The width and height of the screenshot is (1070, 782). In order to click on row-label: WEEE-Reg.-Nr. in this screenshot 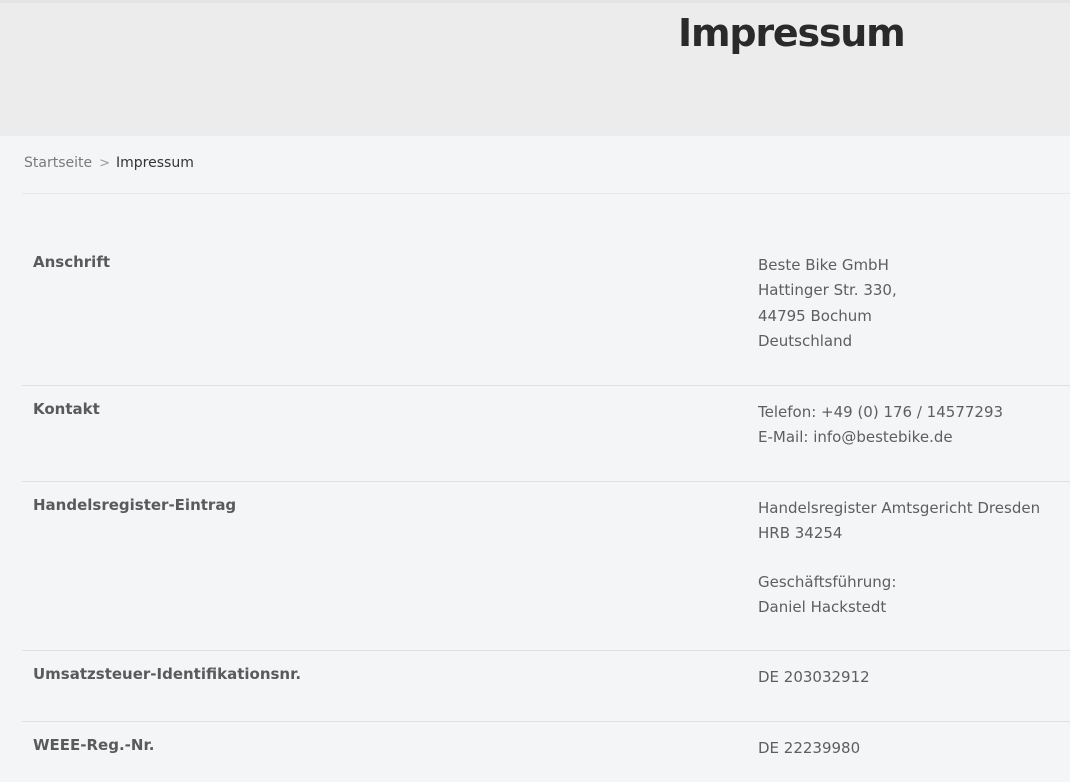, I will do `click(94, 745)`.